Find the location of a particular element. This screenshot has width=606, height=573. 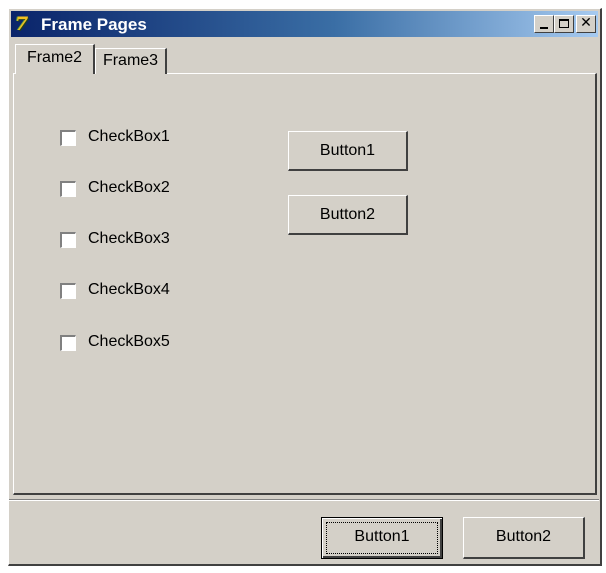

focus-rectangle is located at coordinates (382, 538).